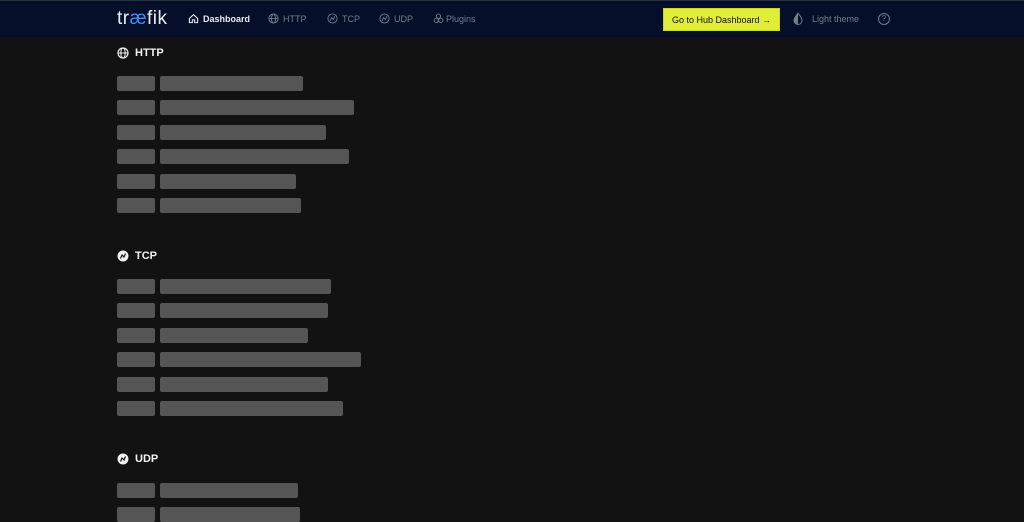 The width and height of the screenshot is (1024, 522). I want to click on nav-udp: UDP, so click(396, 18).